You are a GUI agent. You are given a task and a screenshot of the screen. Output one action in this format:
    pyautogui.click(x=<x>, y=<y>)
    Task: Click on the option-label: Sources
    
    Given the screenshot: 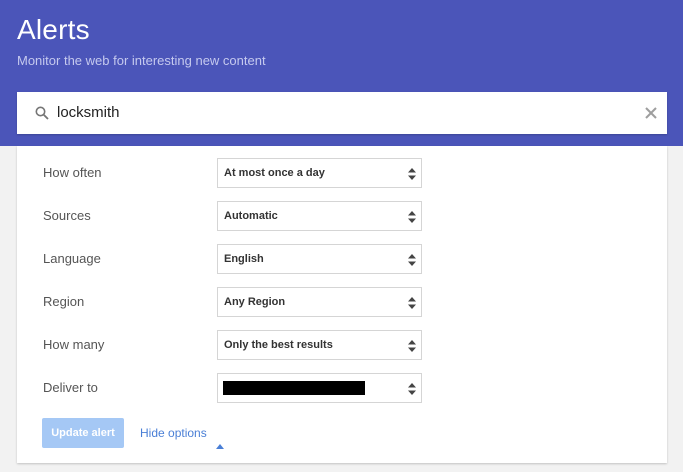 What is the action you would take?
    pyautogui.click(x=67, y=215)
    